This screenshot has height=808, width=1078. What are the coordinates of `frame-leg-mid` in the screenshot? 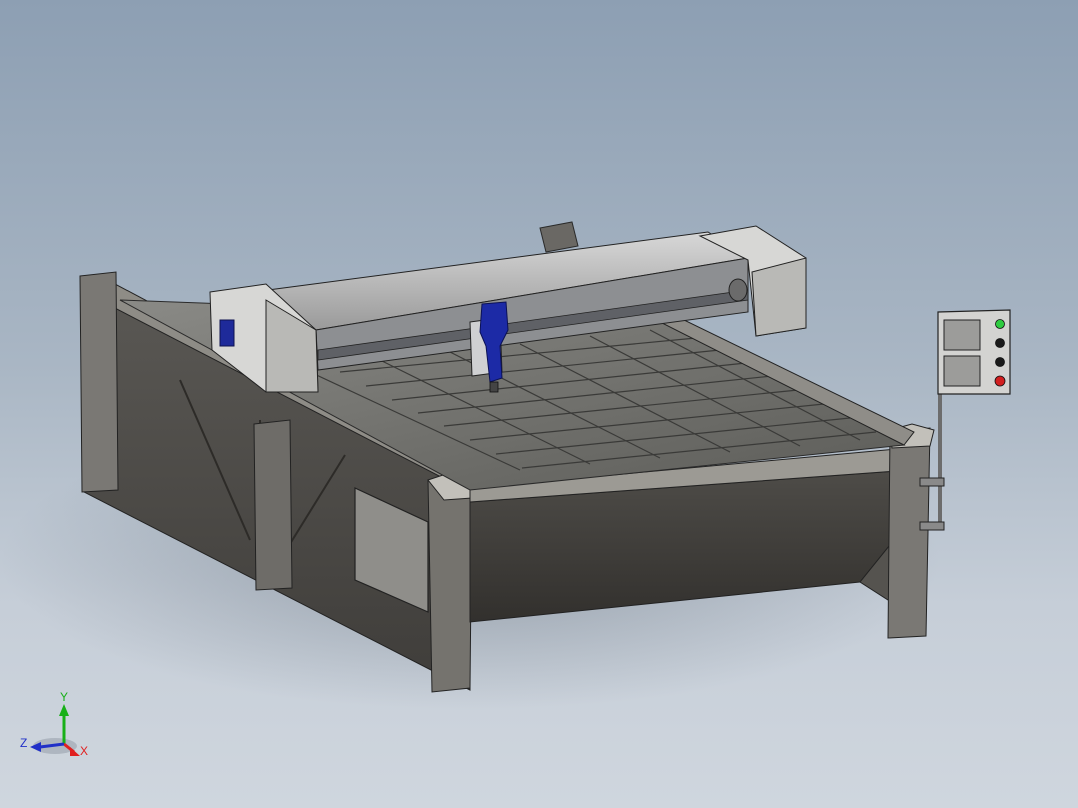 It's located at (273, 505).